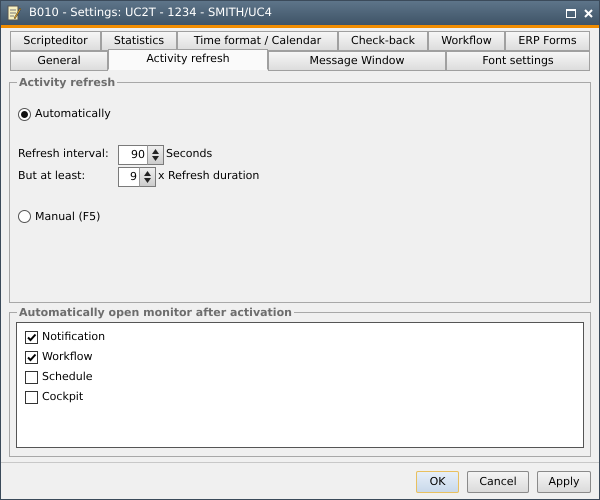 This screenshot has height=500, width=600. Describe the element at coordinates (466, 41) in the screenshot. I see `tab: Workflow` at that location.